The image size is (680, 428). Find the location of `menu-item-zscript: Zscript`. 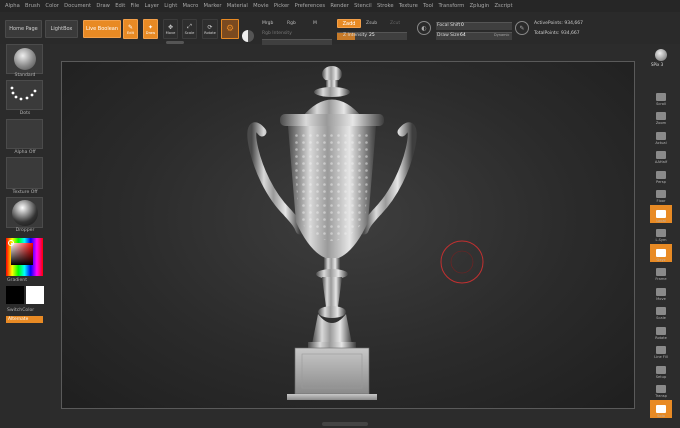

menu-item-zscript: Zscript is located at coordinates (504, 6).